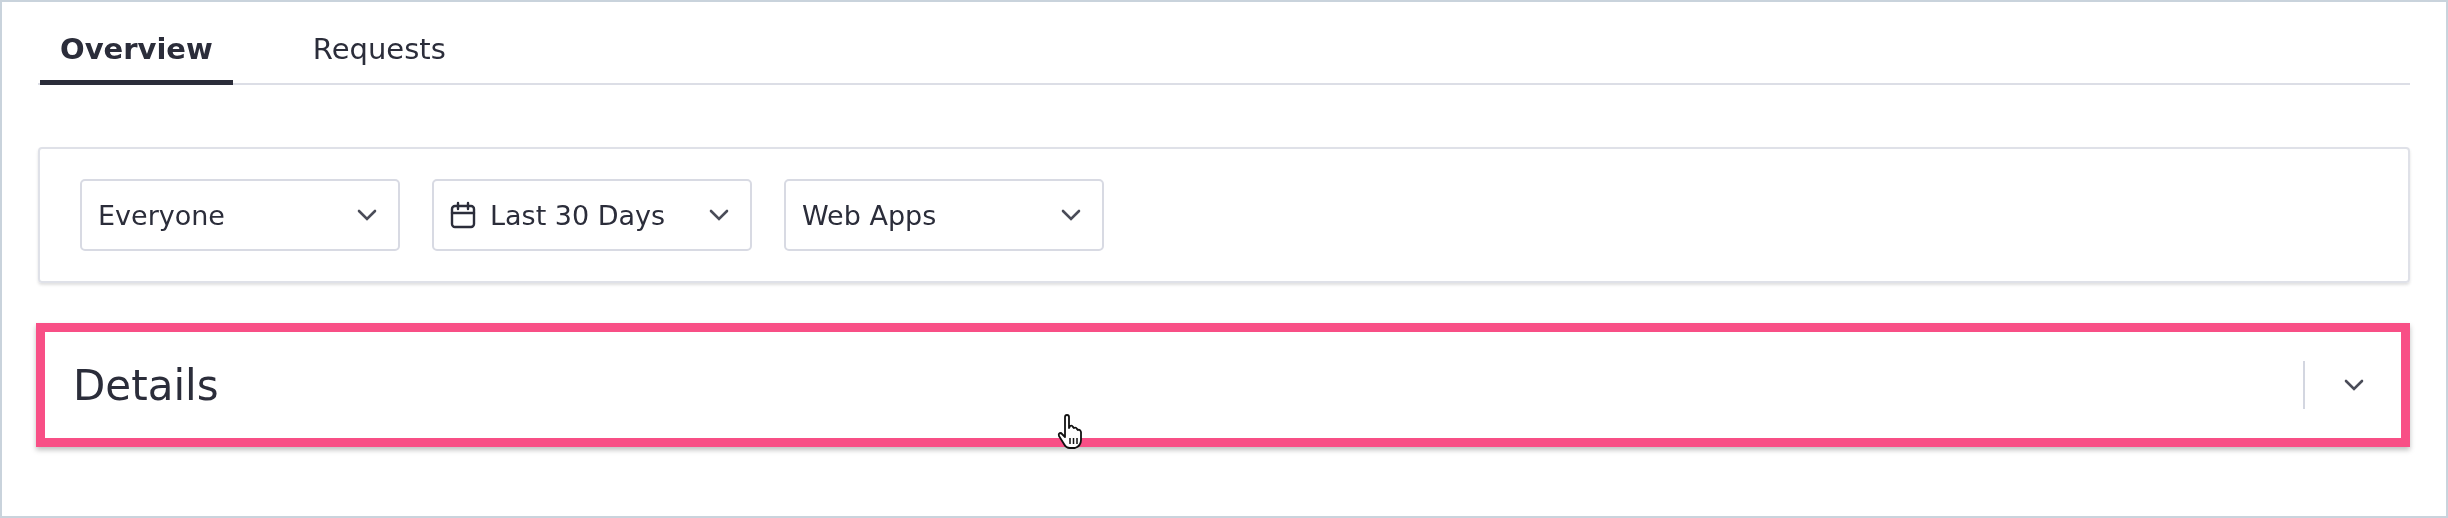  I want to click on filter-select: Everyone, so click(240, 215).